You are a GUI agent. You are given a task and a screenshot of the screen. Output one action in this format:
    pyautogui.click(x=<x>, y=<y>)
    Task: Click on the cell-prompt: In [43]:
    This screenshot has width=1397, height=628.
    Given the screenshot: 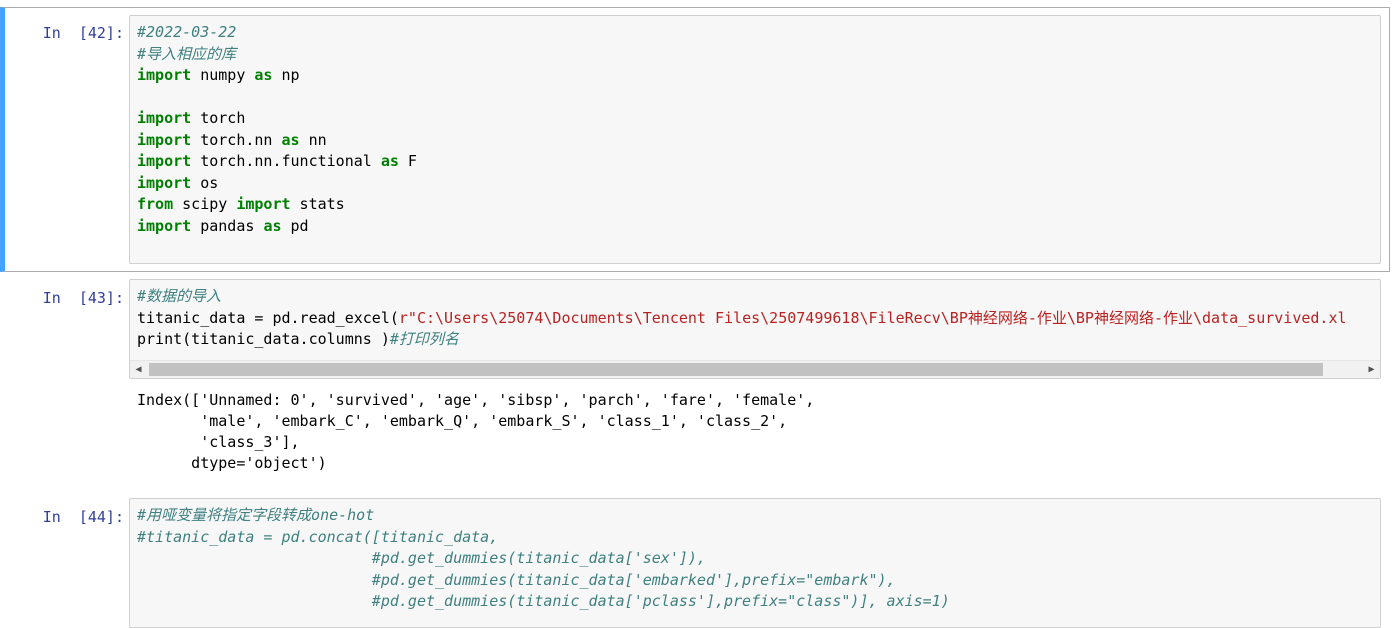 What is the action you would take?
    pyautogui.click(x=83, y=298)
    